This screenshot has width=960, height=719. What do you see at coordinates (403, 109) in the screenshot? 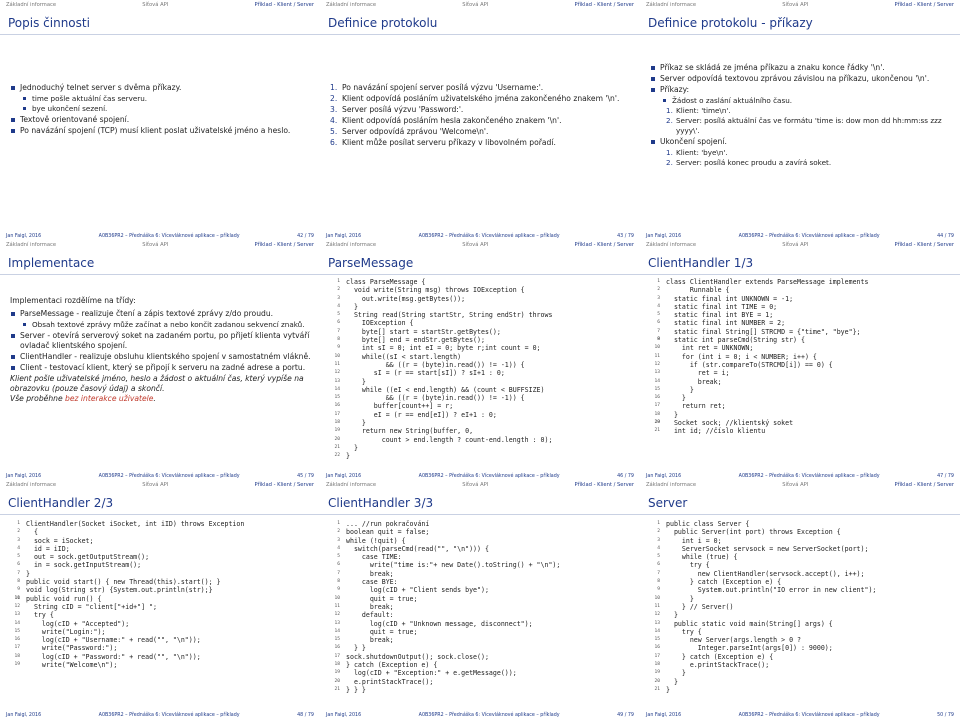
I see `item-text: Server posílá výzvu 'Password:'.` at bounding box center [403, 109].